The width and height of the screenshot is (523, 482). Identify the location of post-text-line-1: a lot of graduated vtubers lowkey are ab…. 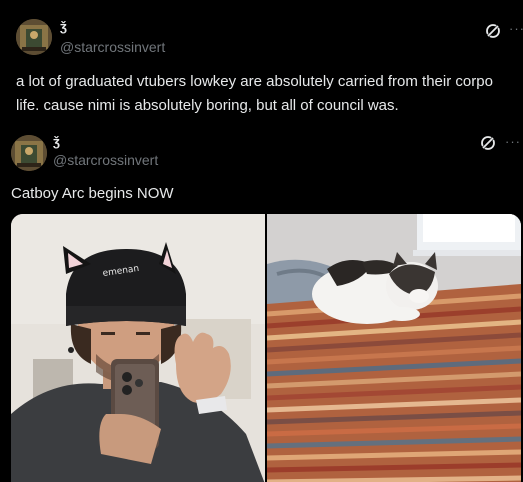
(254, 81).